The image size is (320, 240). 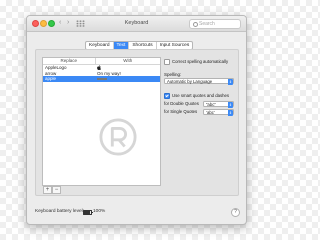 I want to click on search-field, so click(x=215, y=24).